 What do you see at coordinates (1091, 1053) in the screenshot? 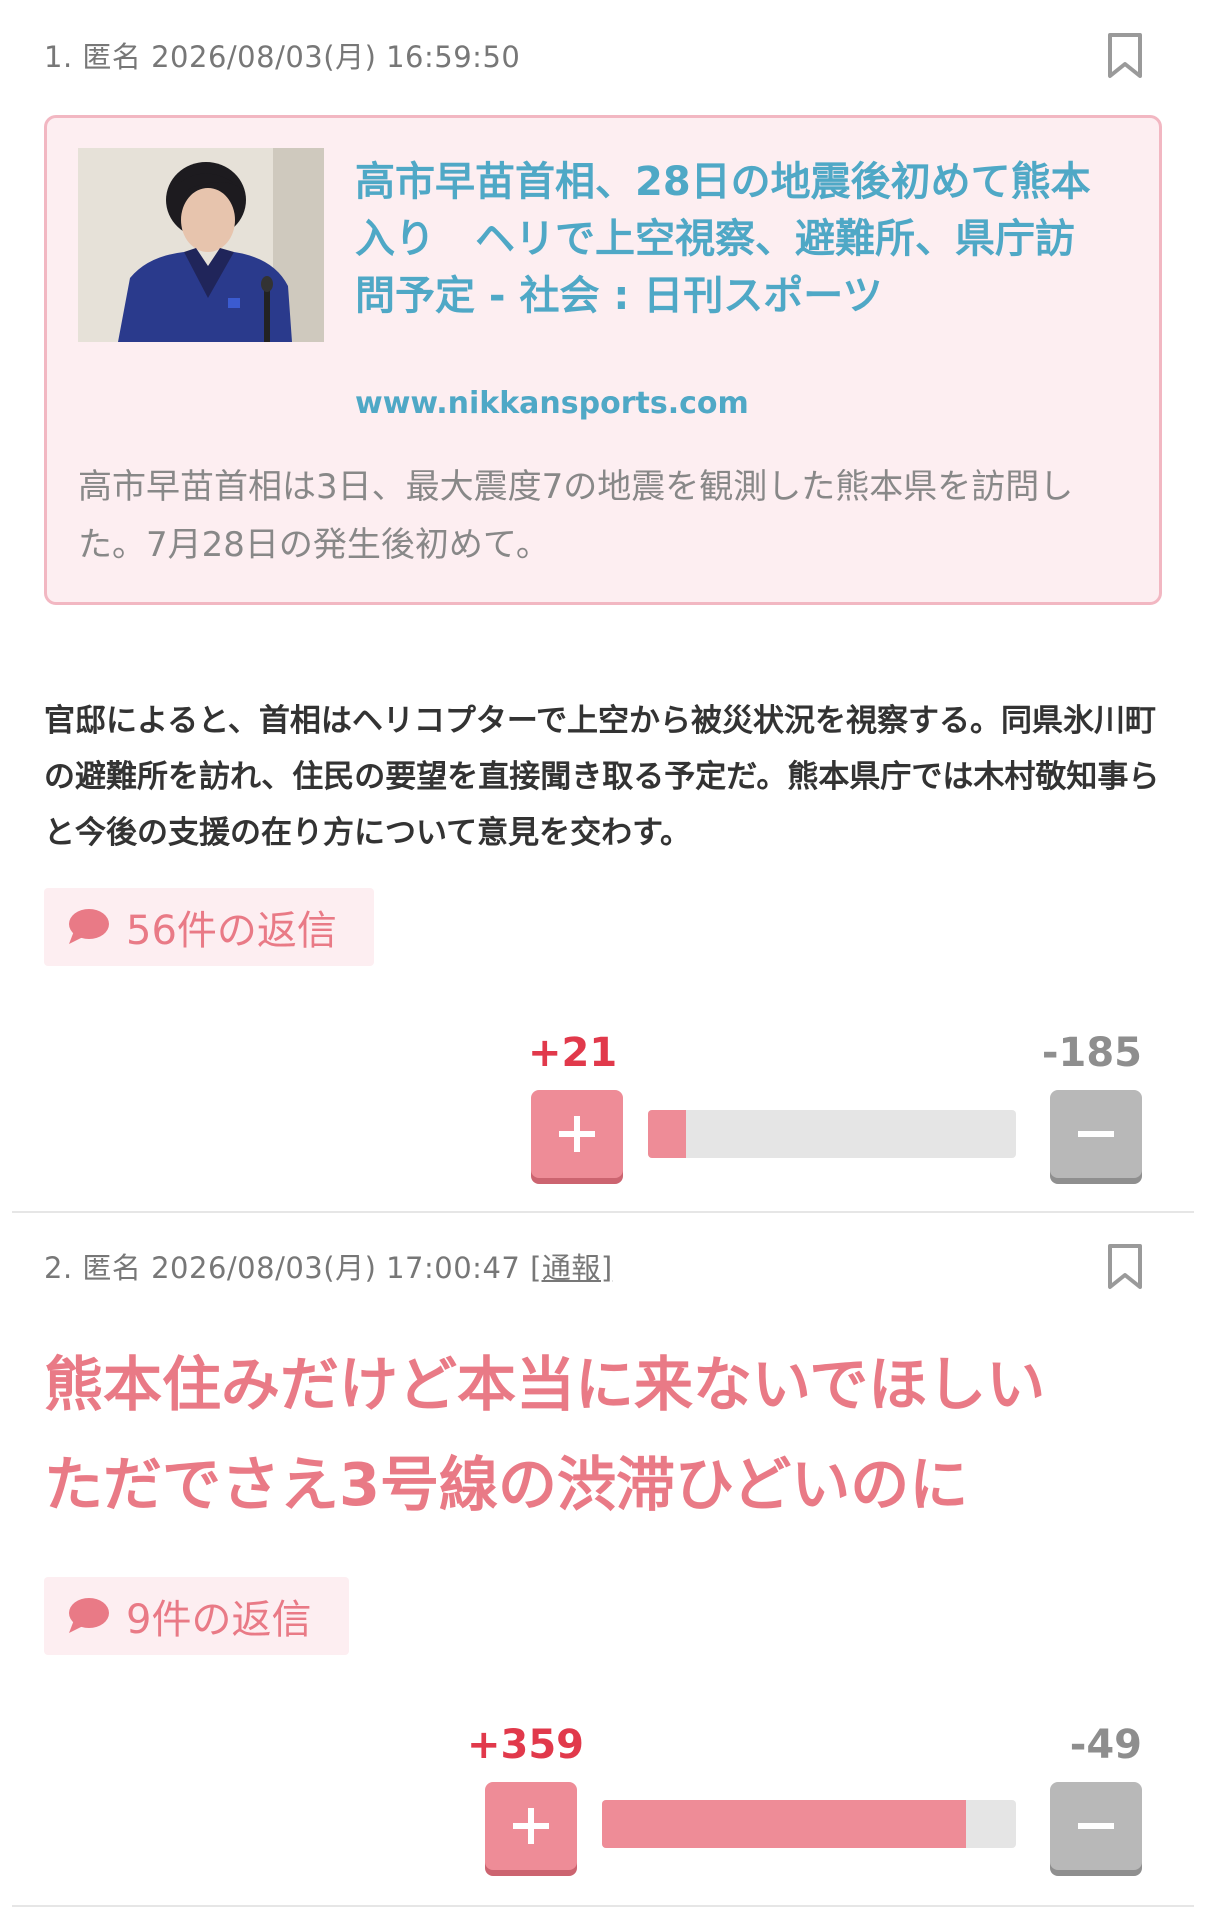
I see `minus-vote-count: -185` at bounding box center [1091, 1053].